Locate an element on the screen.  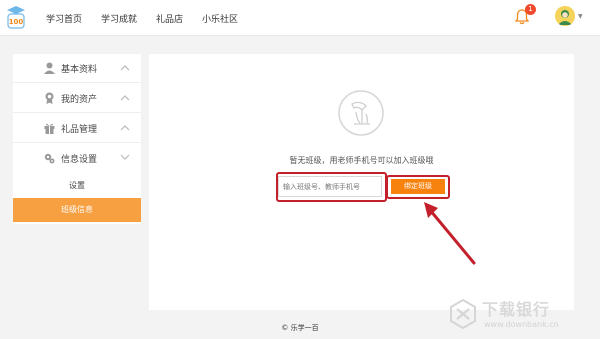
watermark: 下载银行 www.downbank.cn is located at coordinates (521, 316).